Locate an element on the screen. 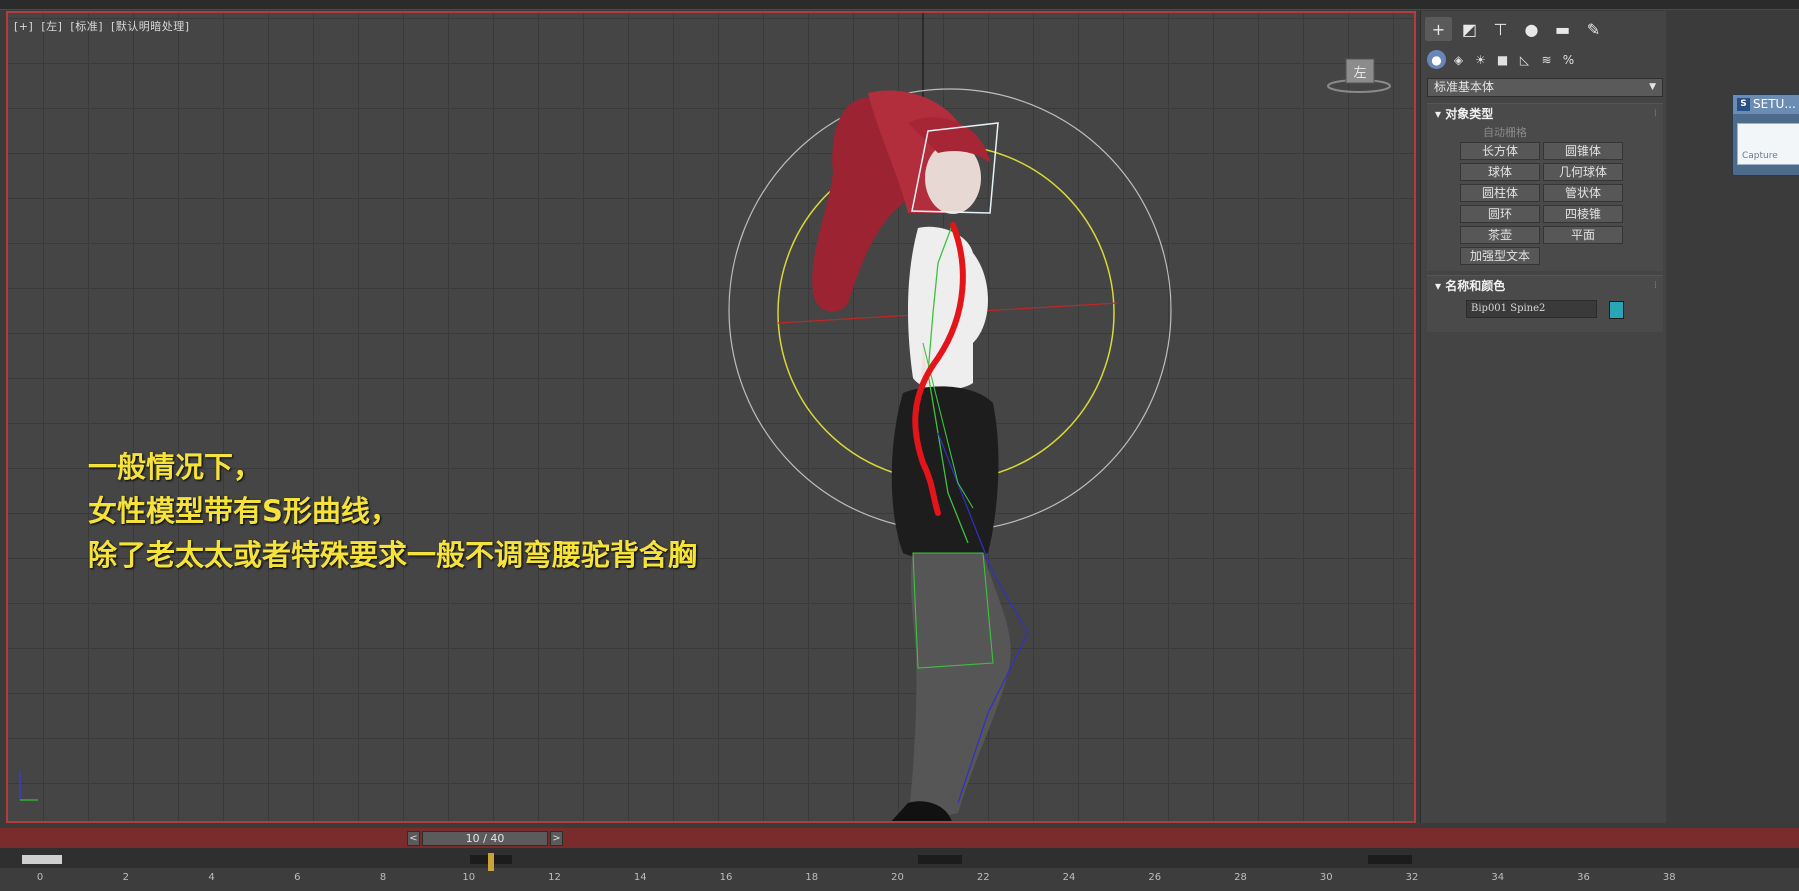  plus-icon: + is located at coordinates (1438, 29).